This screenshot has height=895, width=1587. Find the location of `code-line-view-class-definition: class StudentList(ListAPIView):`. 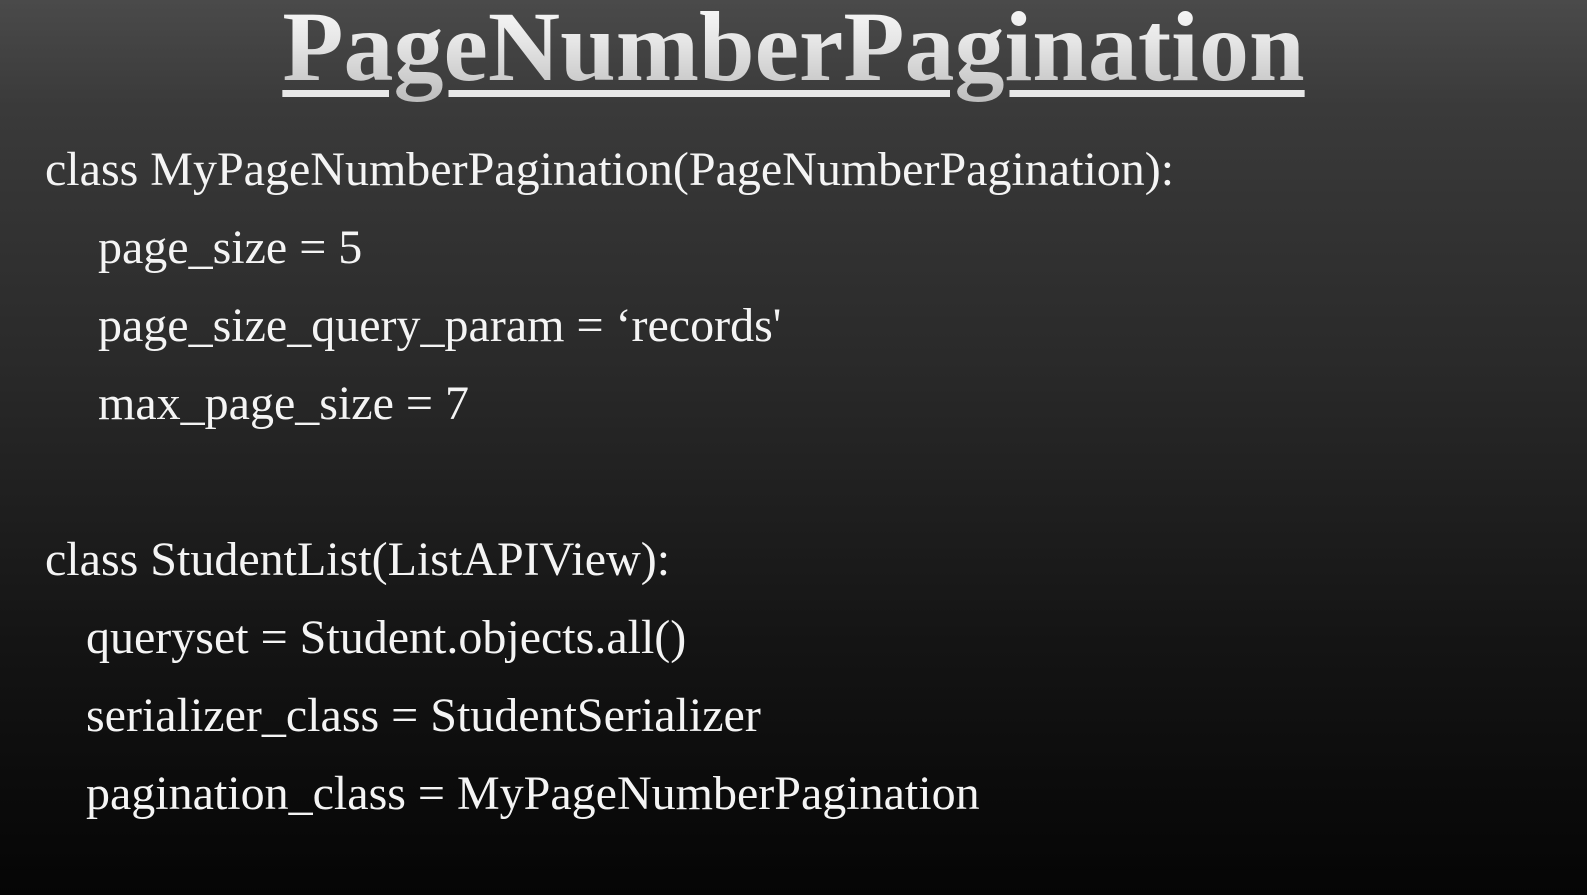

code-line-view-class-definition: class StudentList(ListAPIView): is located at coordinates (358, 559).